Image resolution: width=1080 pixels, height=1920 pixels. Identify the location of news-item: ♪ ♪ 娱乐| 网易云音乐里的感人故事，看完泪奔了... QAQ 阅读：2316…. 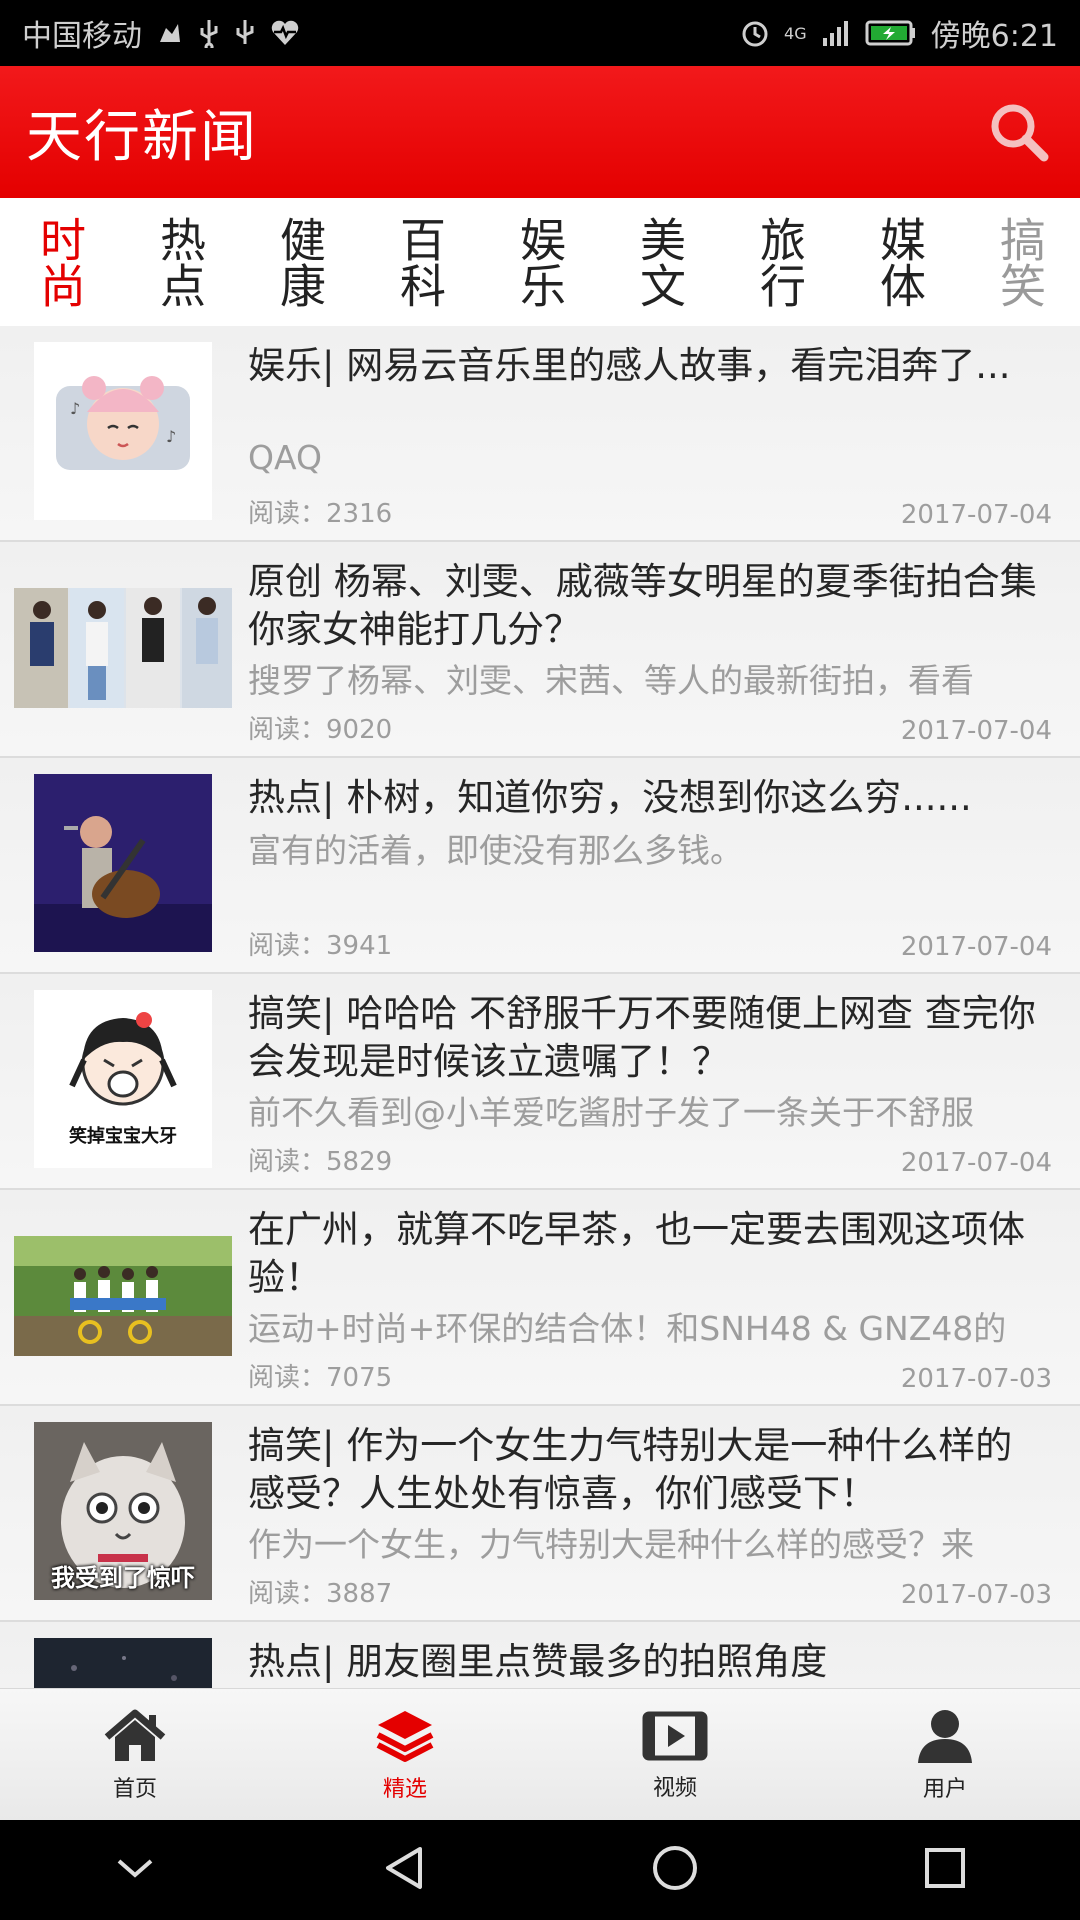
(540, 434).